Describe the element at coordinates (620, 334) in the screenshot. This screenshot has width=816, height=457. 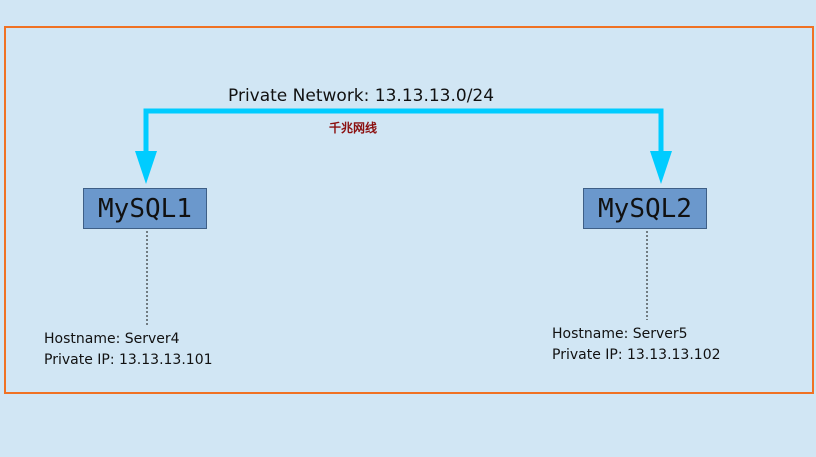
I see `mysql2-hostname: Hostname: Server5` at that location.